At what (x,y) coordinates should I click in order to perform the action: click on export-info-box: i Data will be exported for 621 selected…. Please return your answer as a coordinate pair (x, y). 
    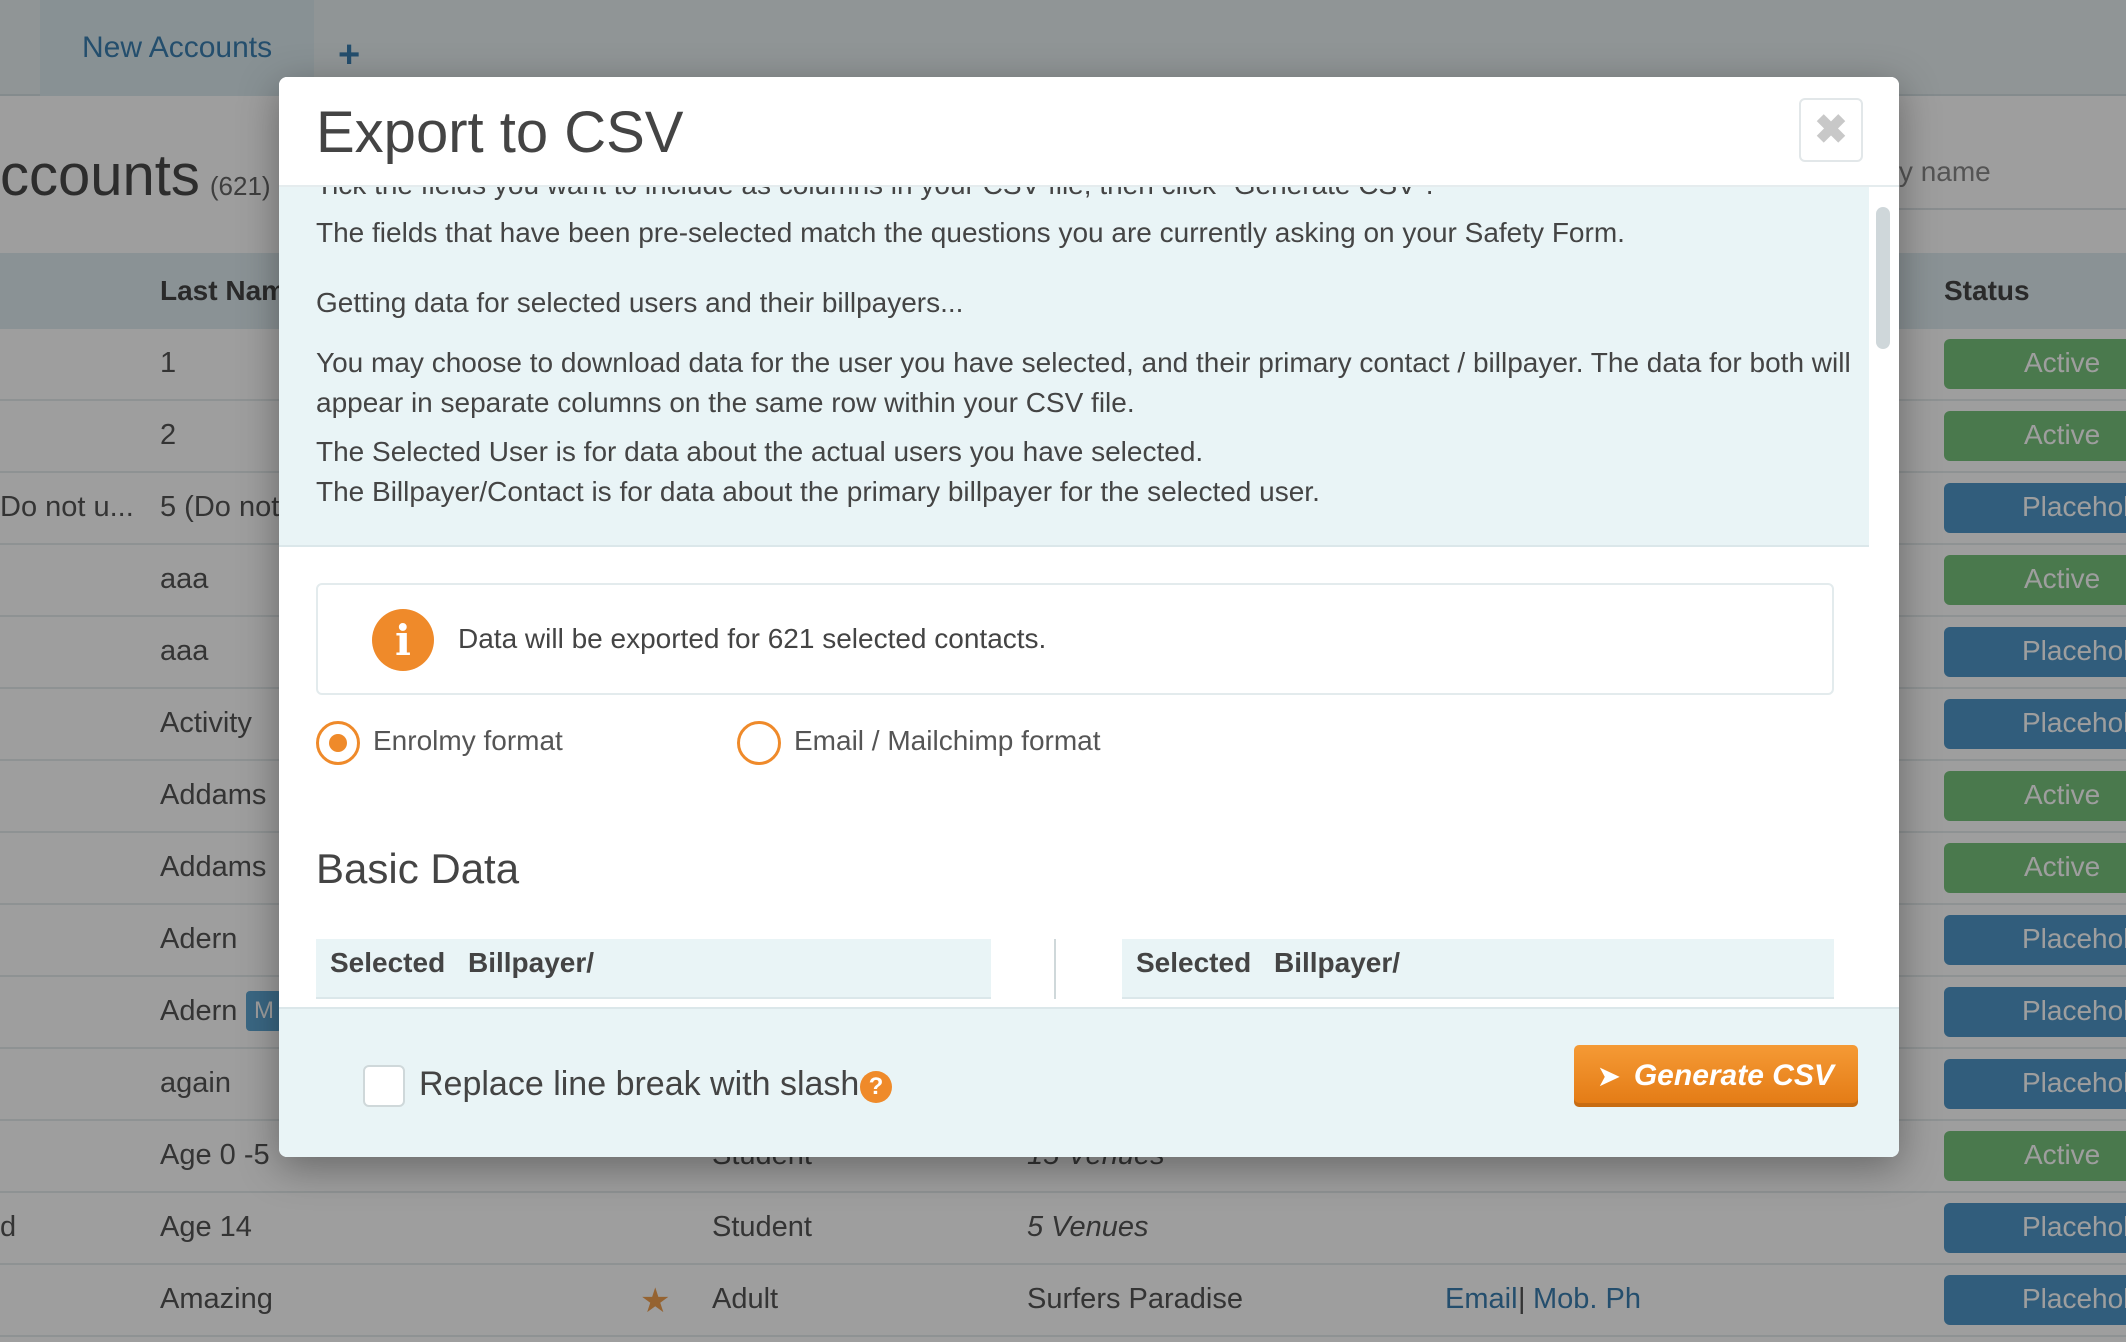
    Looking at the image, I should click on (1075, 639).